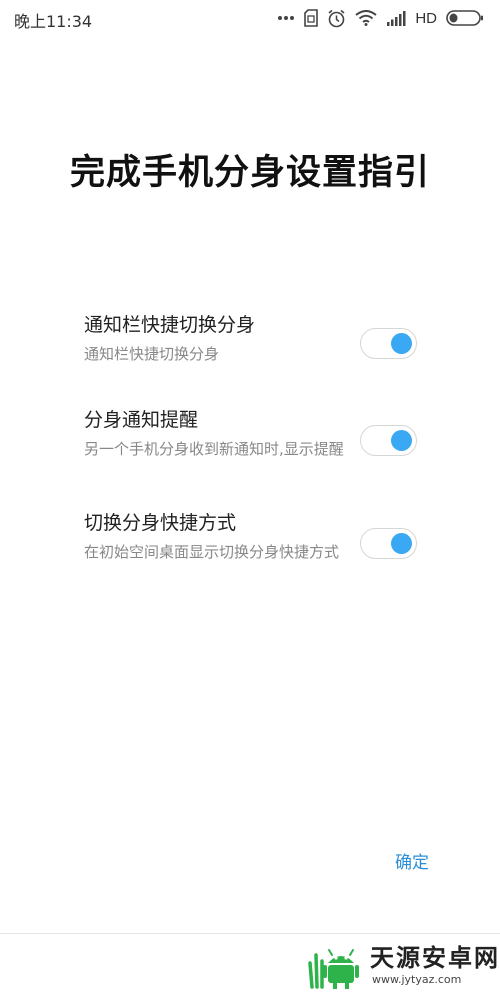 This screenshot has width=500, height=1000. What do you see at coordinates (311, 18) in the screenshot?
I see `sim-card-icon` at bounding box center [311, 18].